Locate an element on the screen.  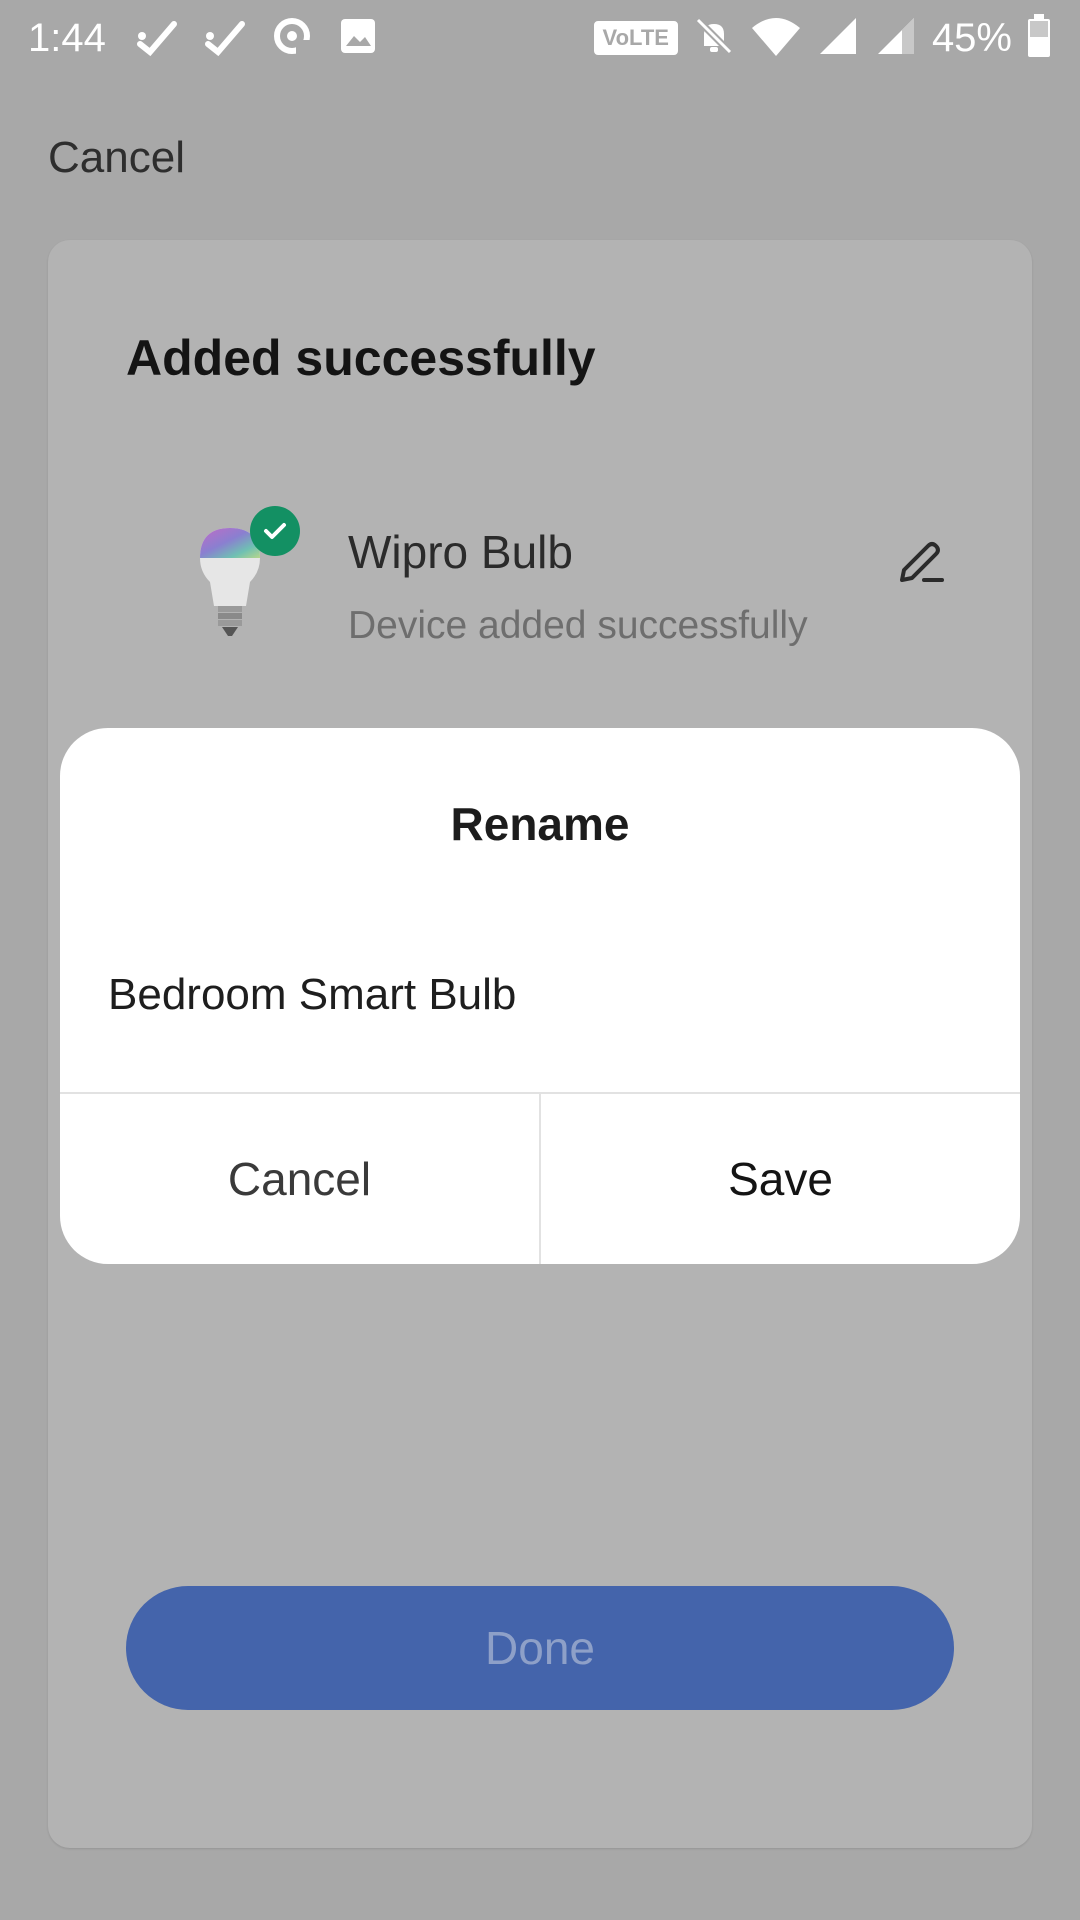
sync-icon is located at coordinates (292, 38).